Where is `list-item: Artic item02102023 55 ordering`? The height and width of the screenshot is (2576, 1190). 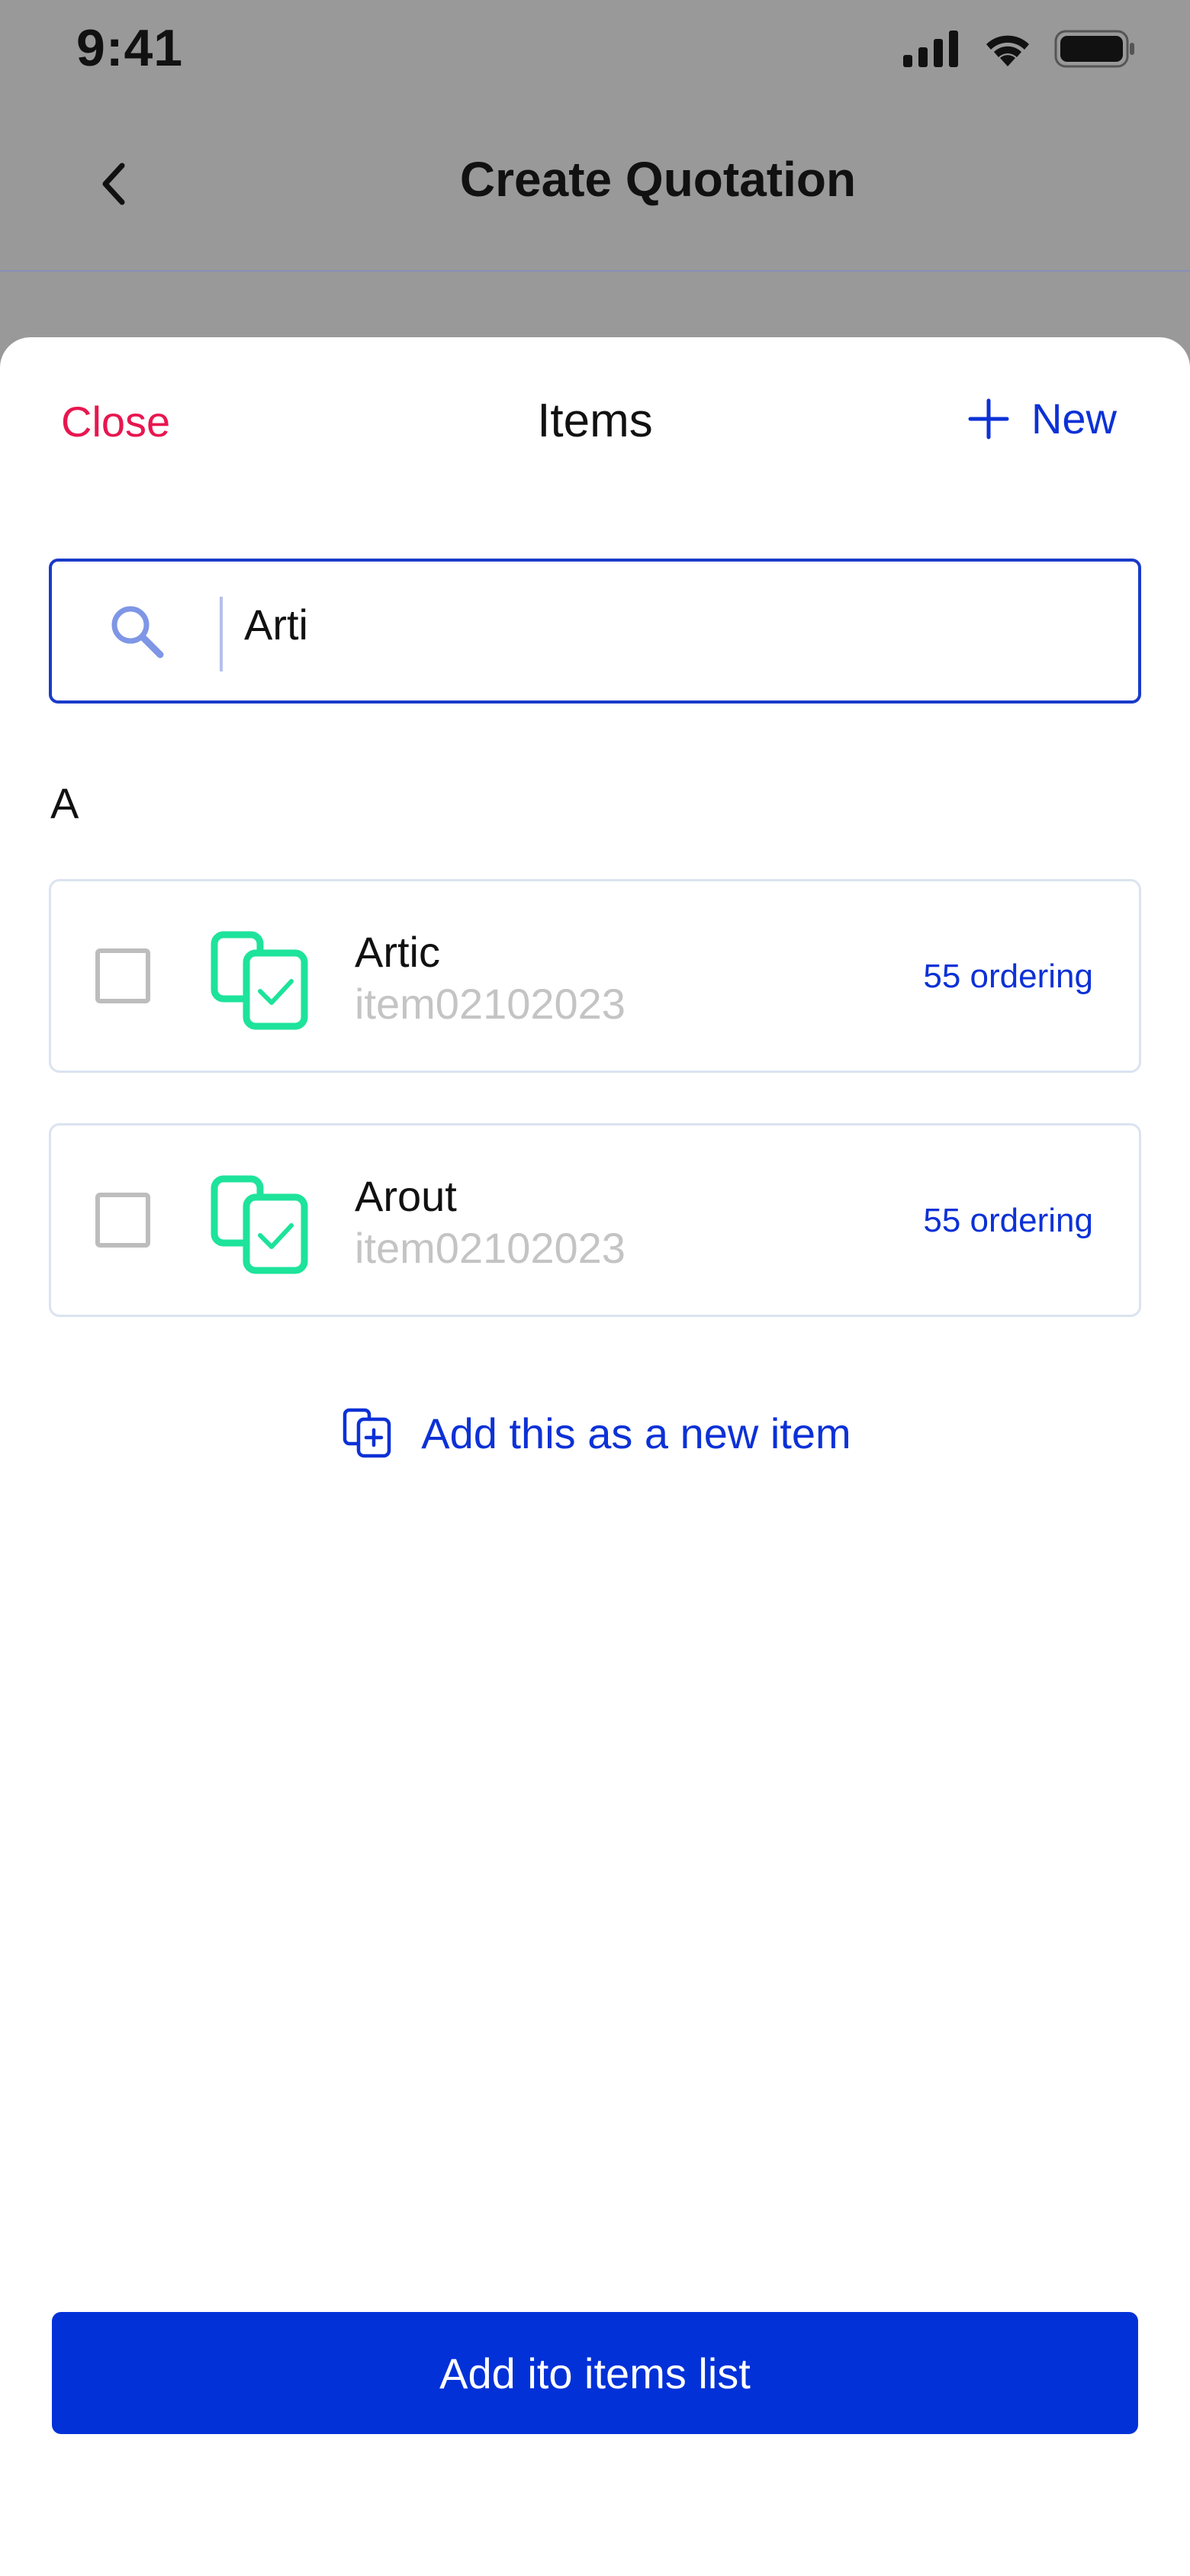 list-item: Artic item02102023 55 ordering is located at coordinates (595, 976).